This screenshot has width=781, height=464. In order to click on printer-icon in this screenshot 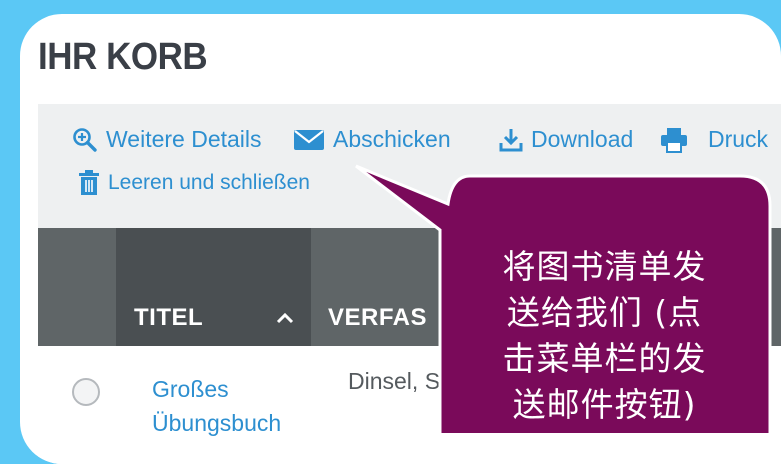, I will do `click(674, 140)`.